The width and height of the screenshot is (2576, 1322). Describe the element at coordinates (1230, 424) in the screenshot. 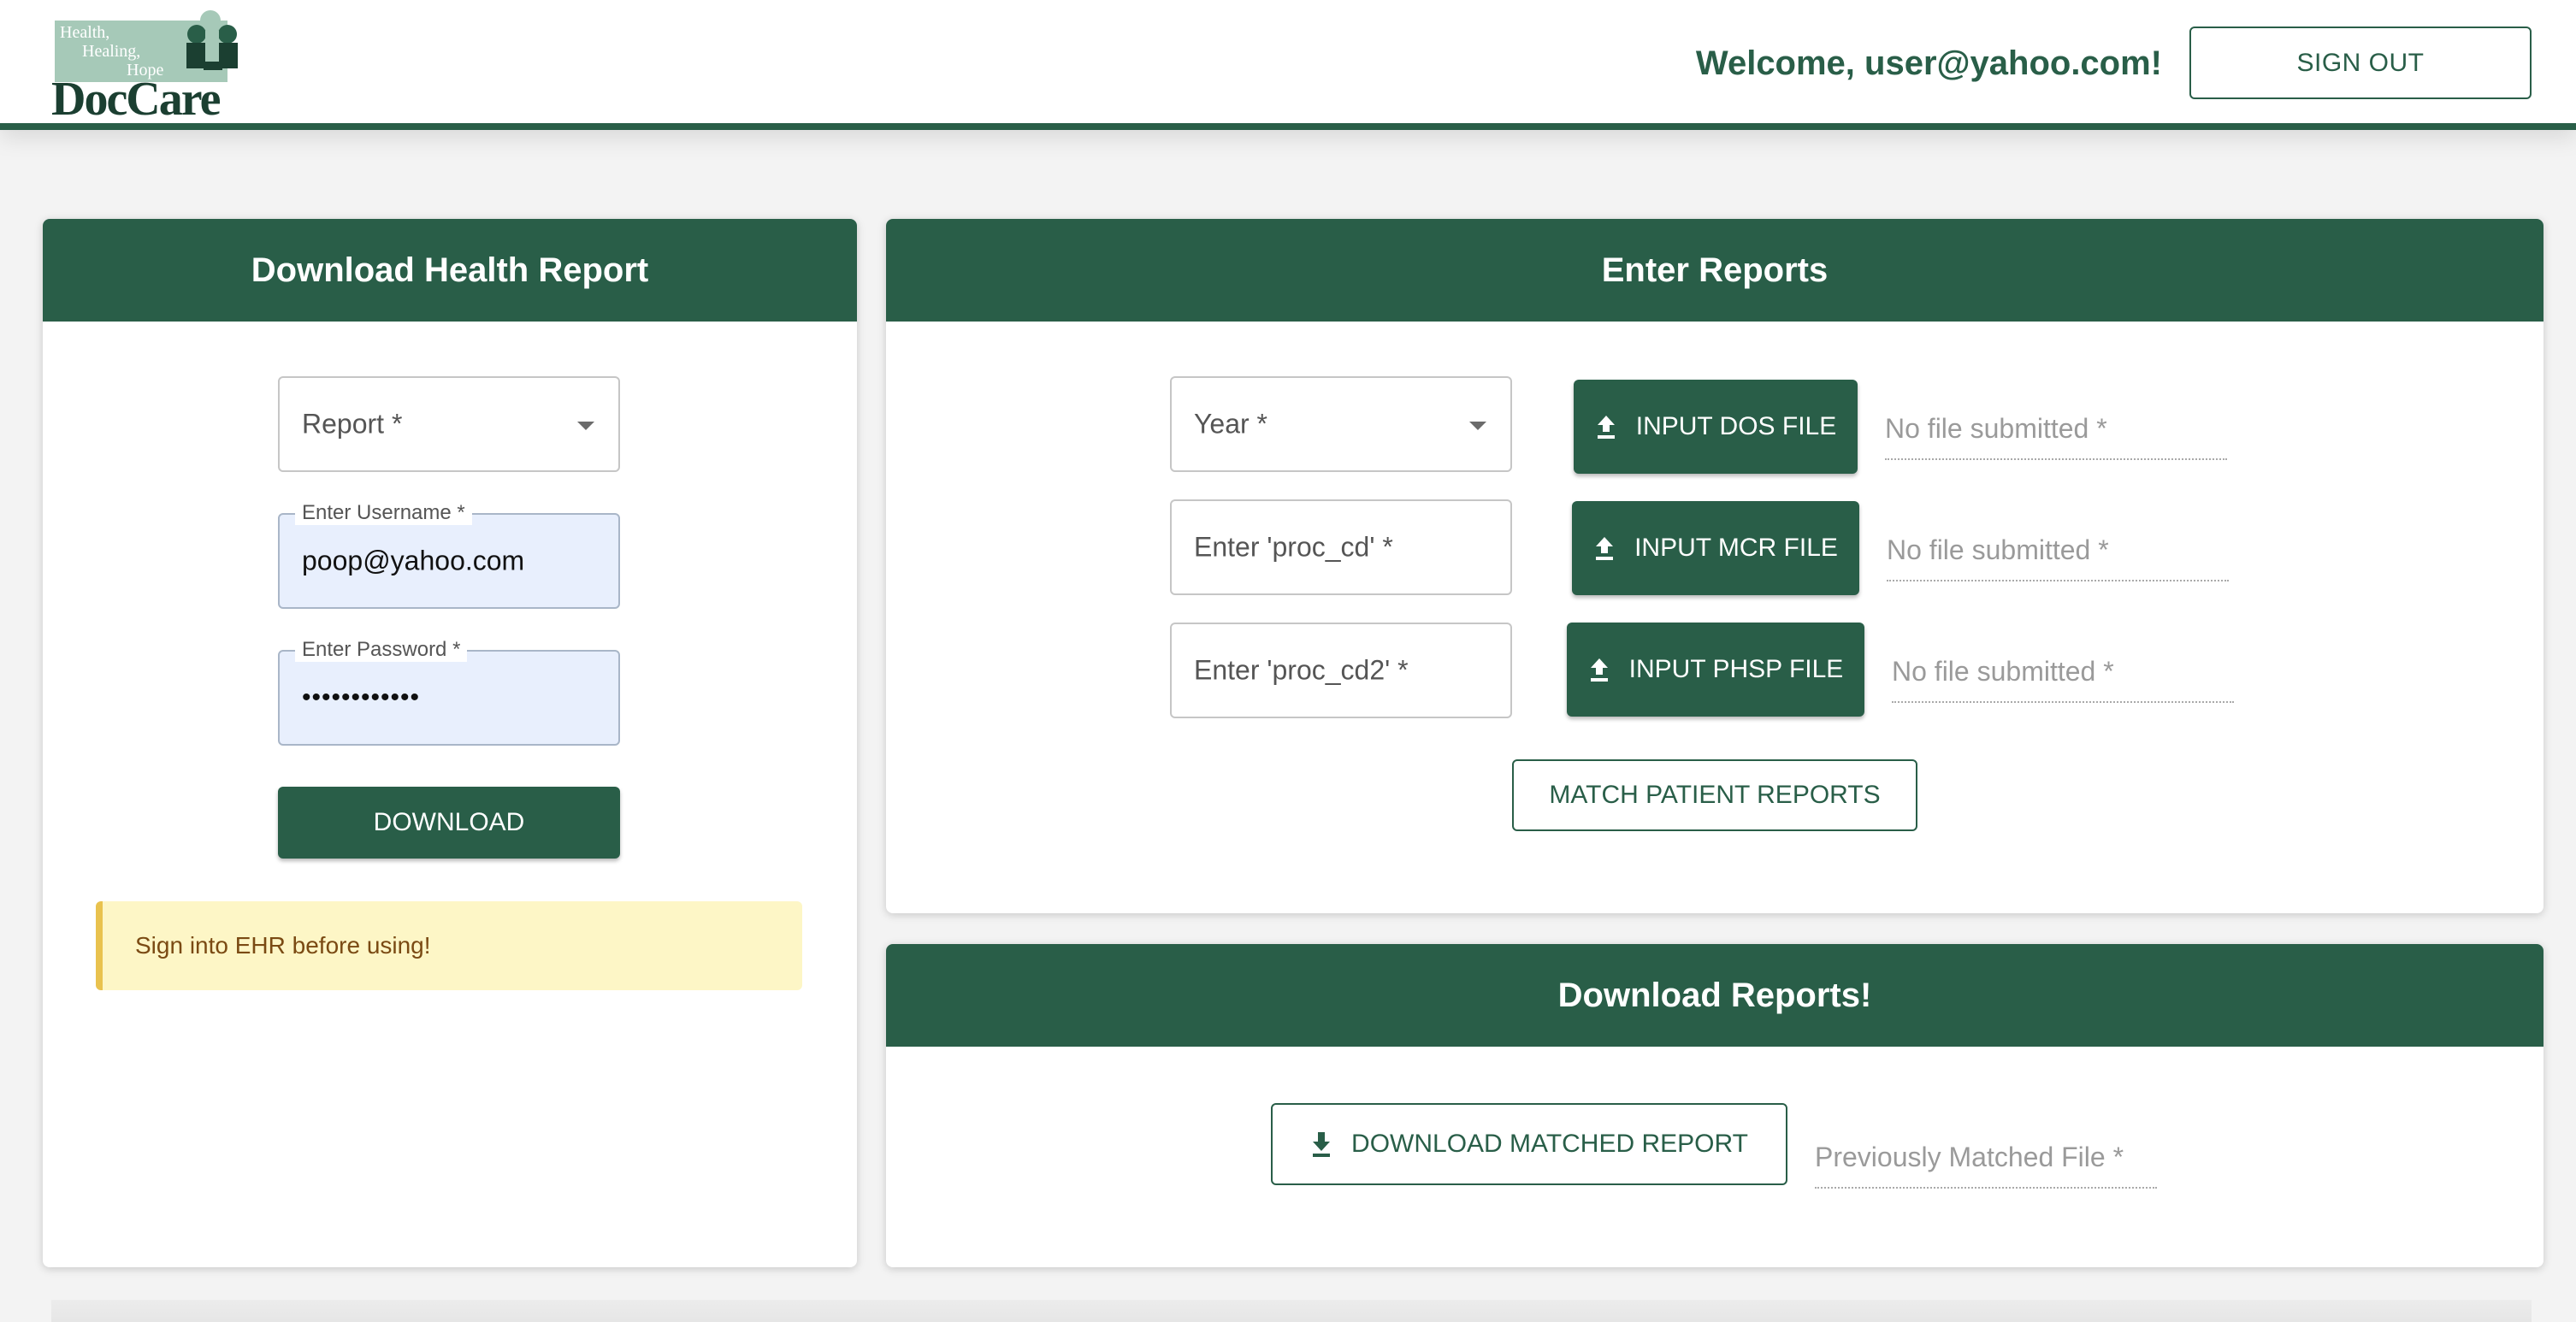

I see `year-select-label: Year *` at that location.